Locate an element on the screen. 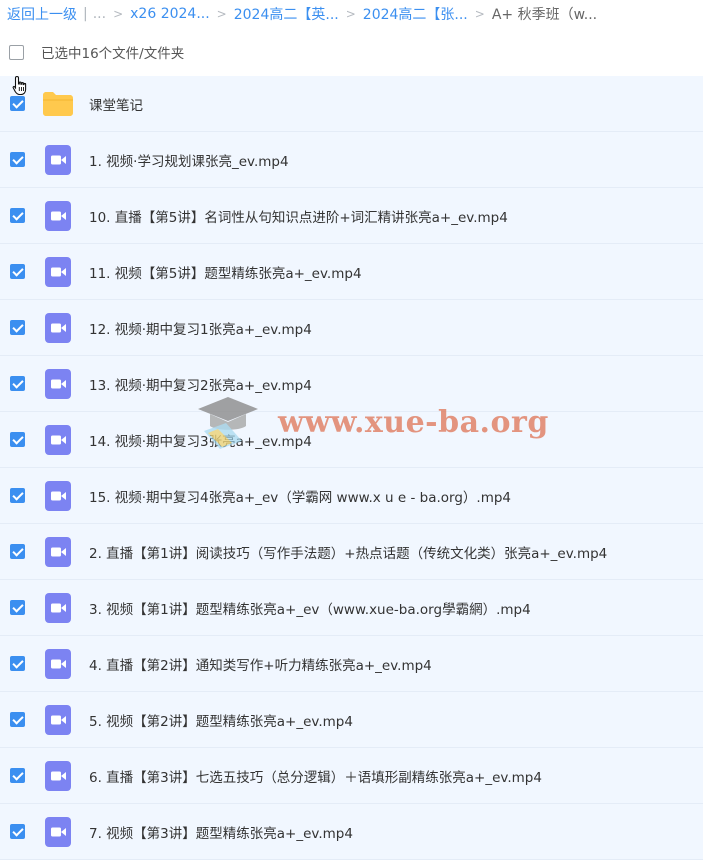 This screenshot has height=860, width=703. file-row: 6. 直播【第3讲】七选五技巧（总分逻辑）＋语填形副精练张亮a+_ev.mp4 is located at coordinates (351, 776).